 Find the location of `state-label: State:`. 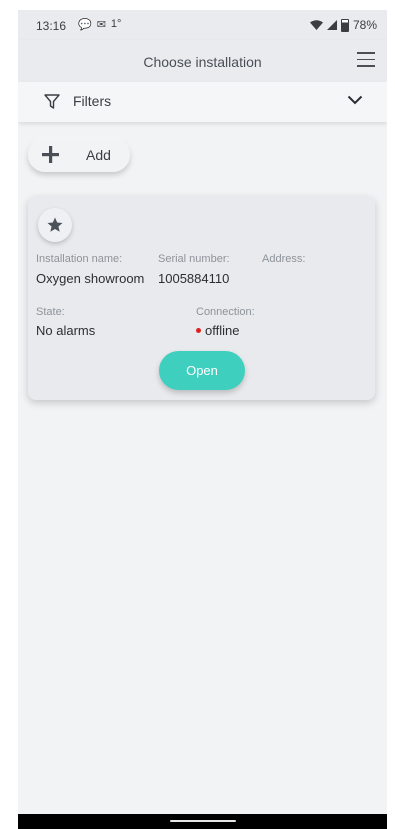

state-label: State: is located at coordinates (50, 312).